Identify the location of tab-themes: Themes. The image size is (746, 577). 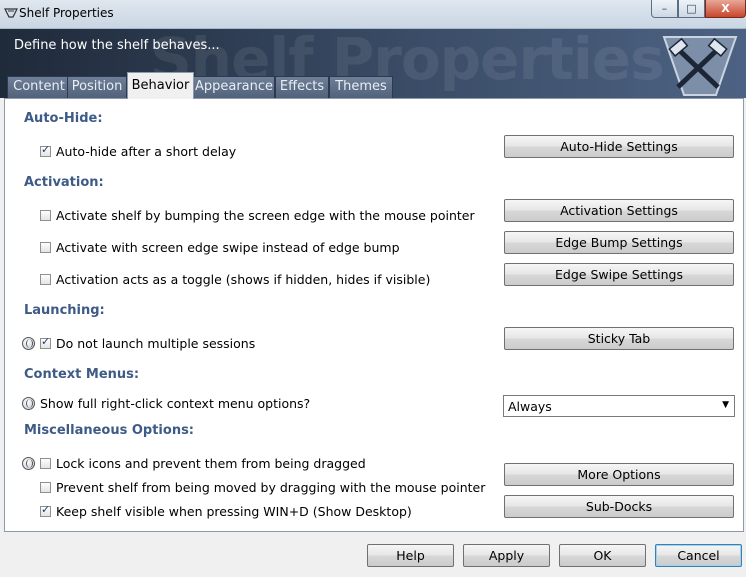
(361, 87).